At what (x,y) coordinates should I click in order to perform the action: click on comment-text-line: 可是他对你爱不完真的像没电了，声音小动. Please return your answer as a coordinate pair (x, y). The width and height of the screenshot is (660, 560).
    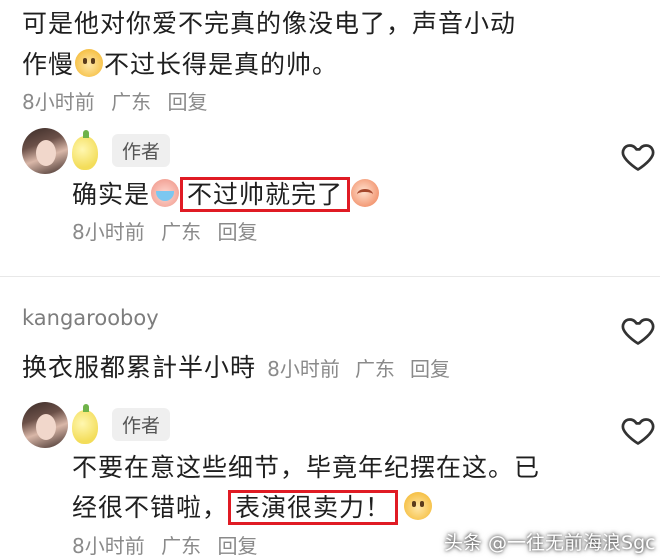
    Looking at the image, I should click on (269, 23).